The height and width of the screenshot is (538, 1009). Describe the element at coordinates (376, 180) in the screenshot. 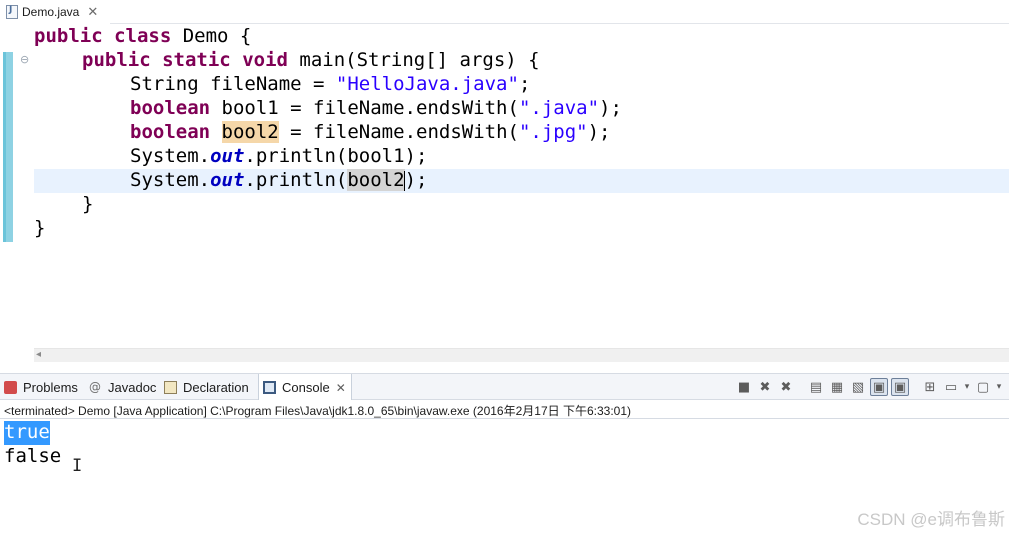

I see `occurrence-highlight: bool2` at that location.